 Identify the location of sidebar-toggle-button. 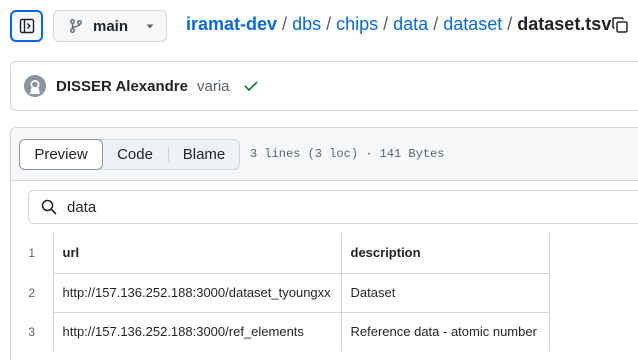
(26, 26).